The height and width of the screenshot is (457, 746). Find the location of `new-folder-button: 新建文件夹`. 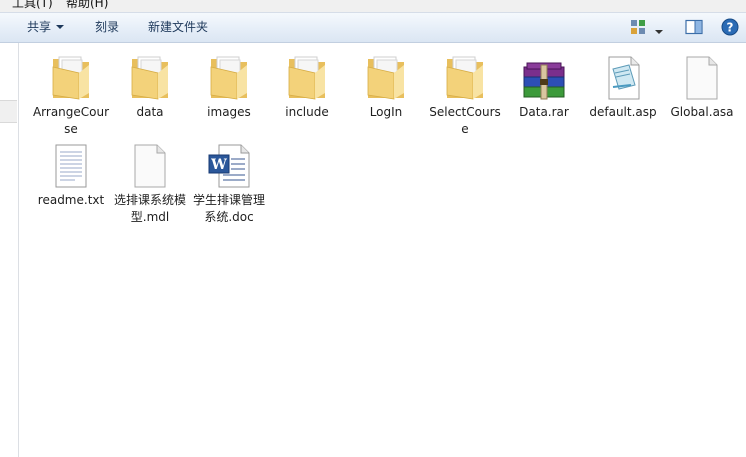

new-folder-button: 新建文件夹 is located at coordinates (178, 27).